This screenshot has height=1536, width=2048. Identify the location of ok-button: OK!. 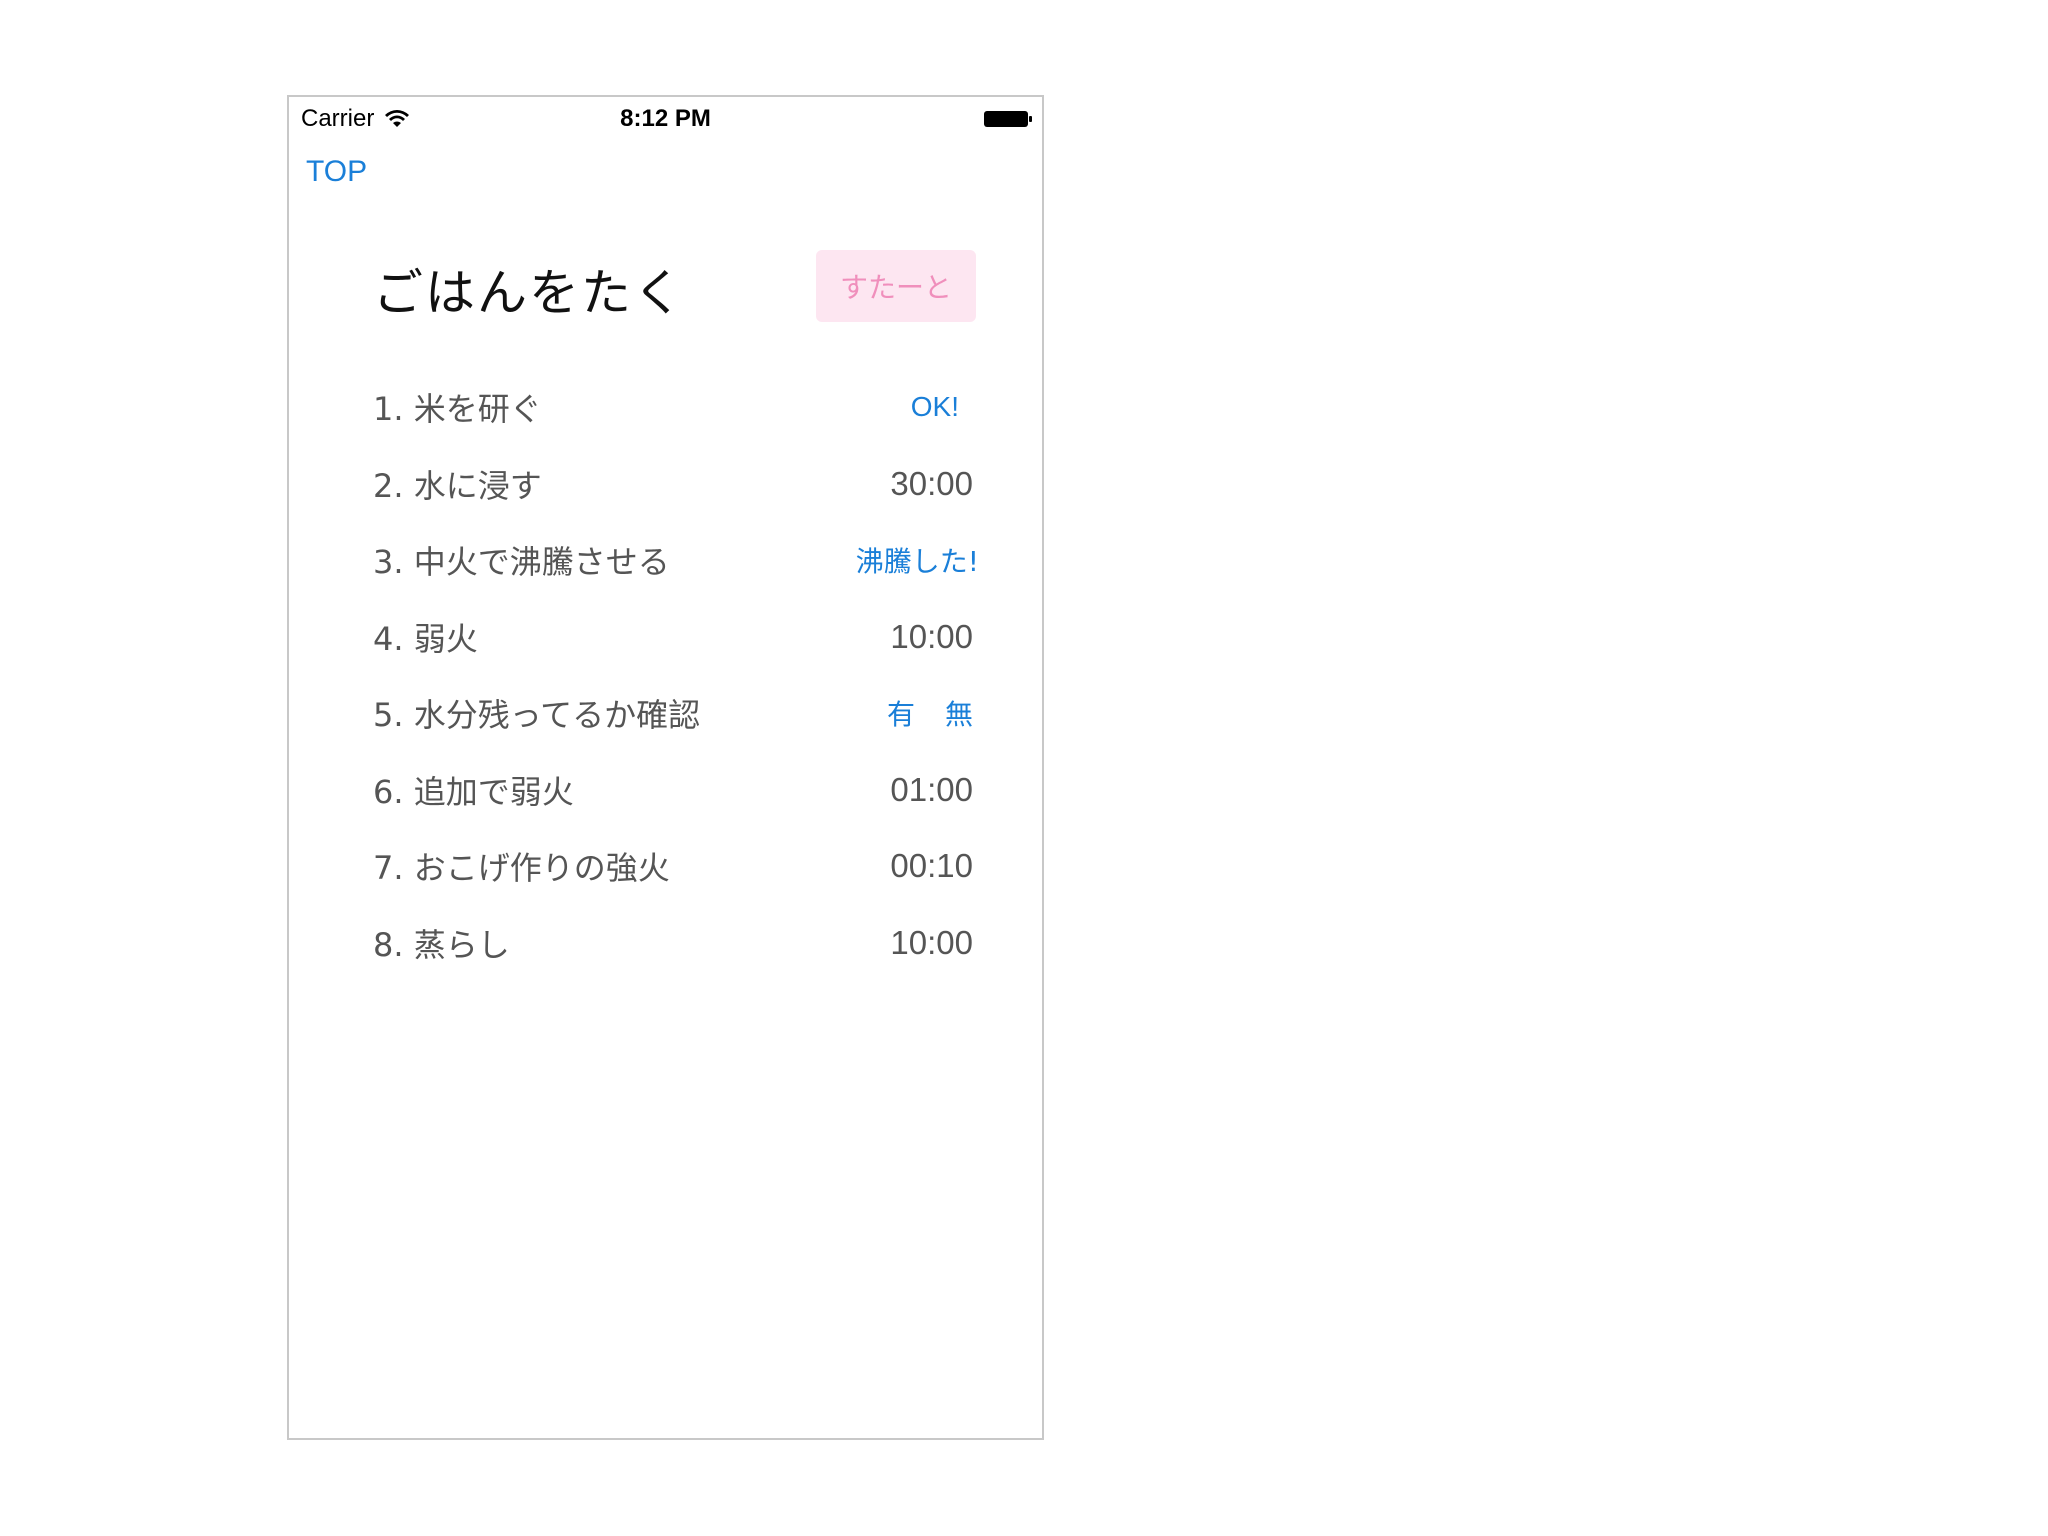
(935, 407).